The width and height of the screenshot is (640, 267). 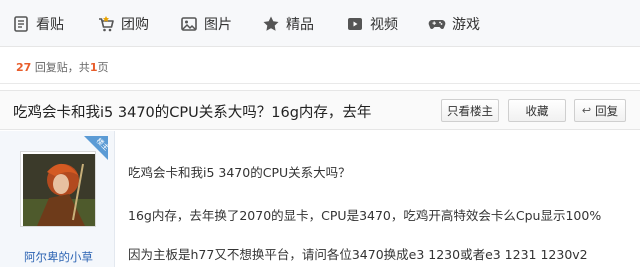 I want to click on nav-item-images: 图片, so click(x=206, y=24).